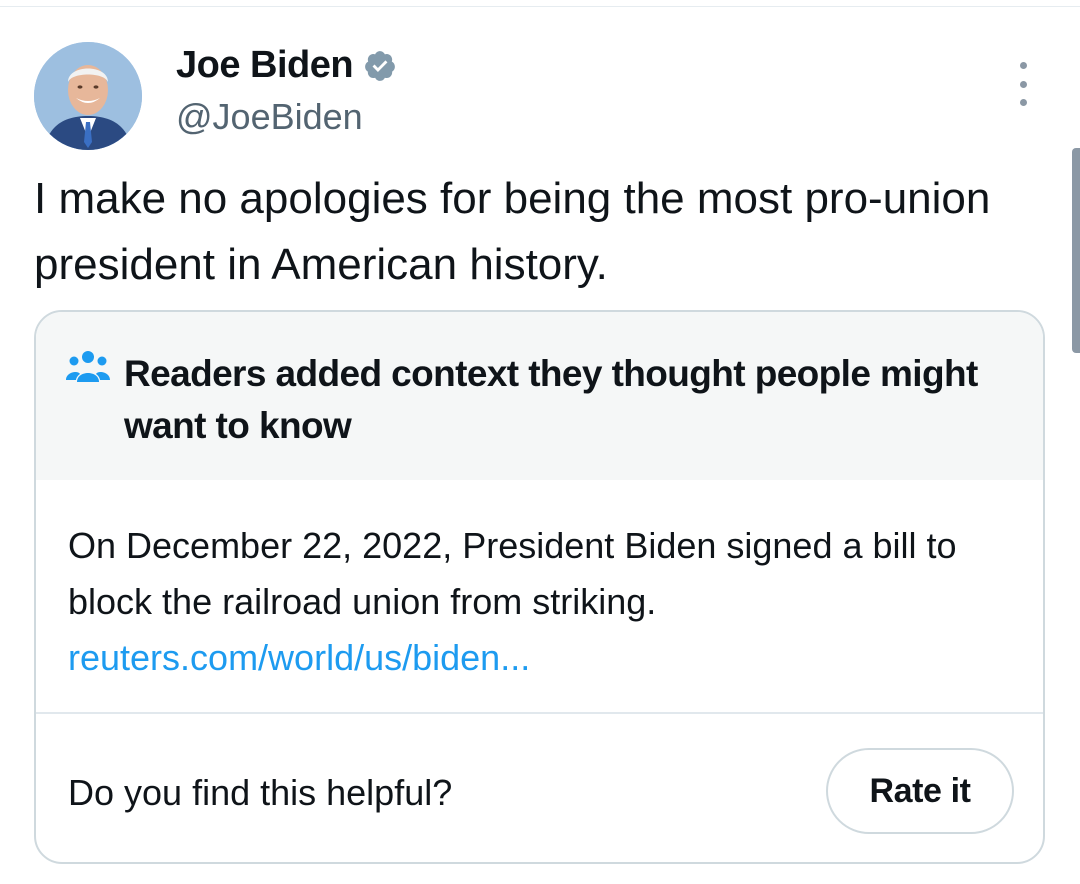 The image size is (1080, 884). What do you see at coordinates (88, 367) in the screenshot?
I see `people-icon` at bounding box center [88, 367].